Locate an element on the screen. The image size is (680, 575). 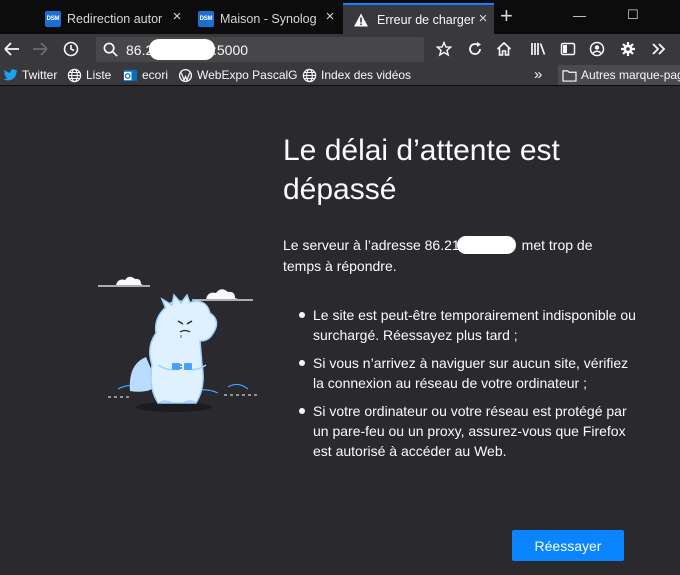
library-button is located at coordinates (538, 49).